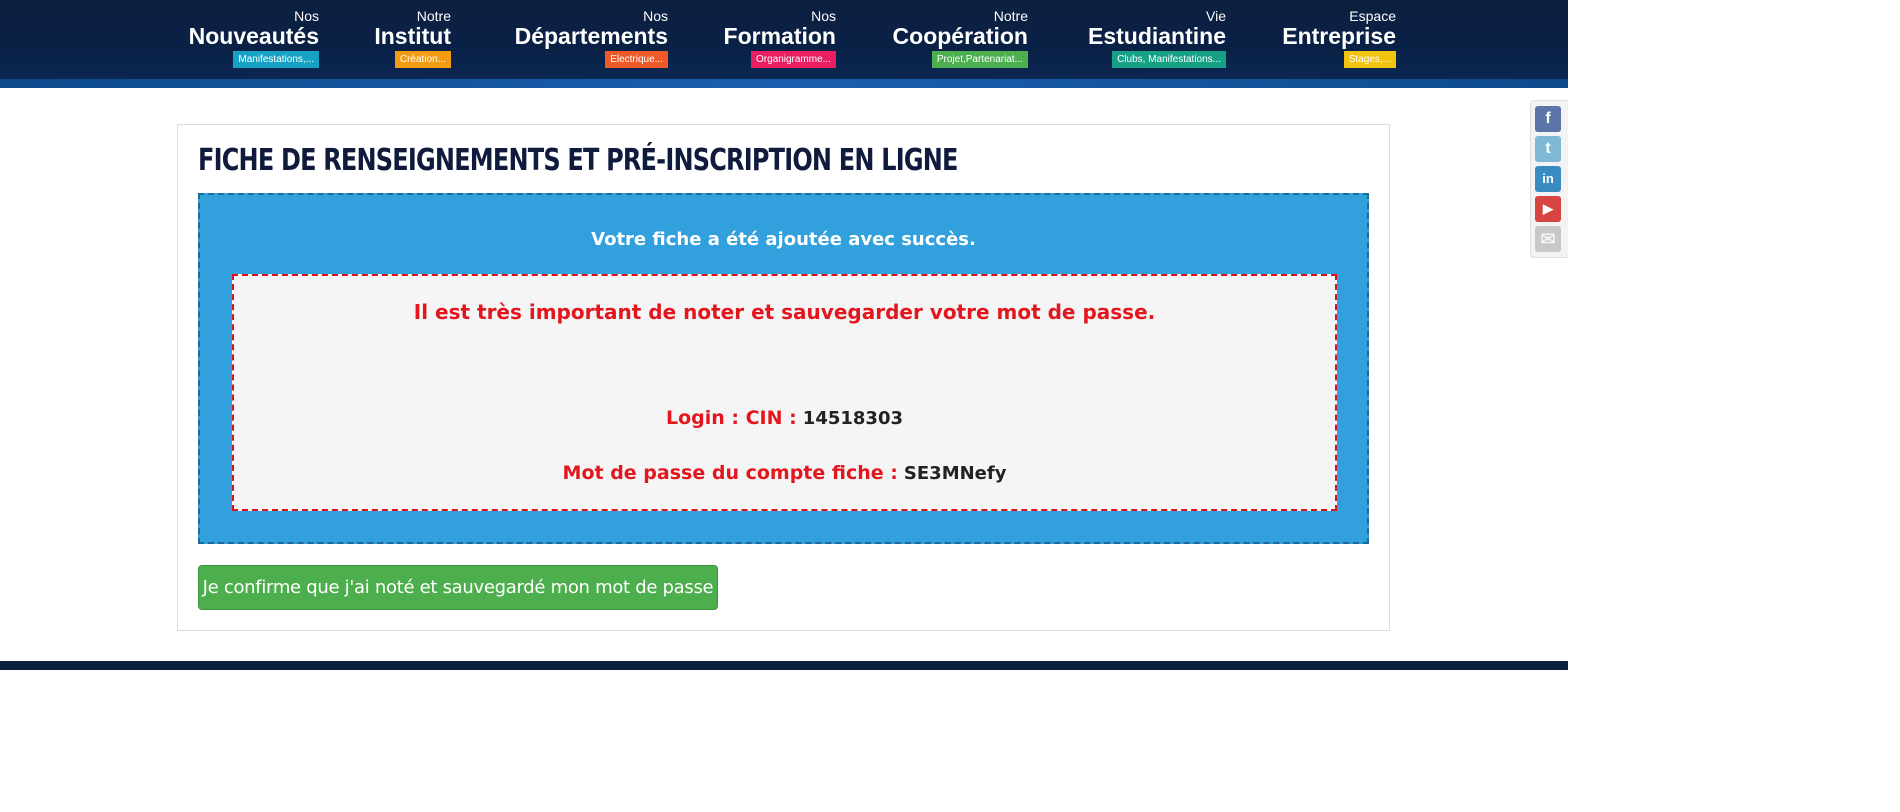  I want to click on nav-item-prefix: Espace, so click(1372, 16).